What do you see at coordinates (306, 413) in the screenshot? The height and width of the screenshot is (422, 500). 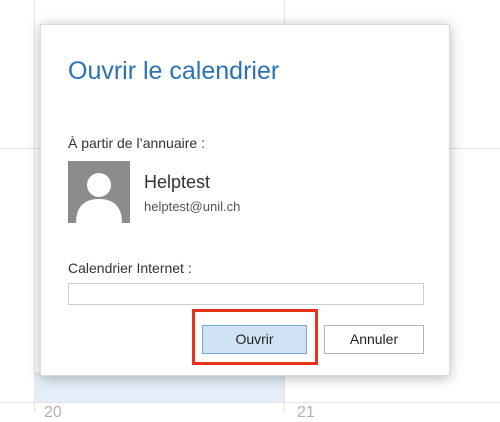 I see `day-number: 21` at bounding box center [306, 413].